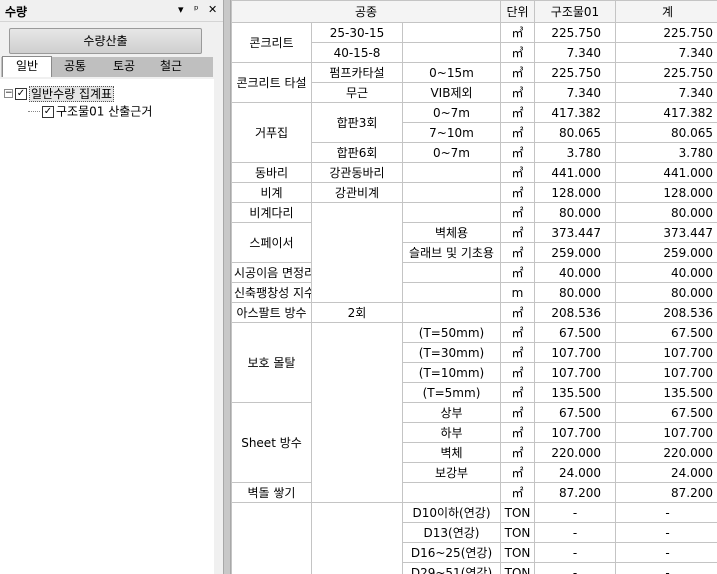 This screenshot has width=717, height=574. Describe the element at coordinates (666, 352) in the screenshot. I see `cell-total: 107.700` at that location.